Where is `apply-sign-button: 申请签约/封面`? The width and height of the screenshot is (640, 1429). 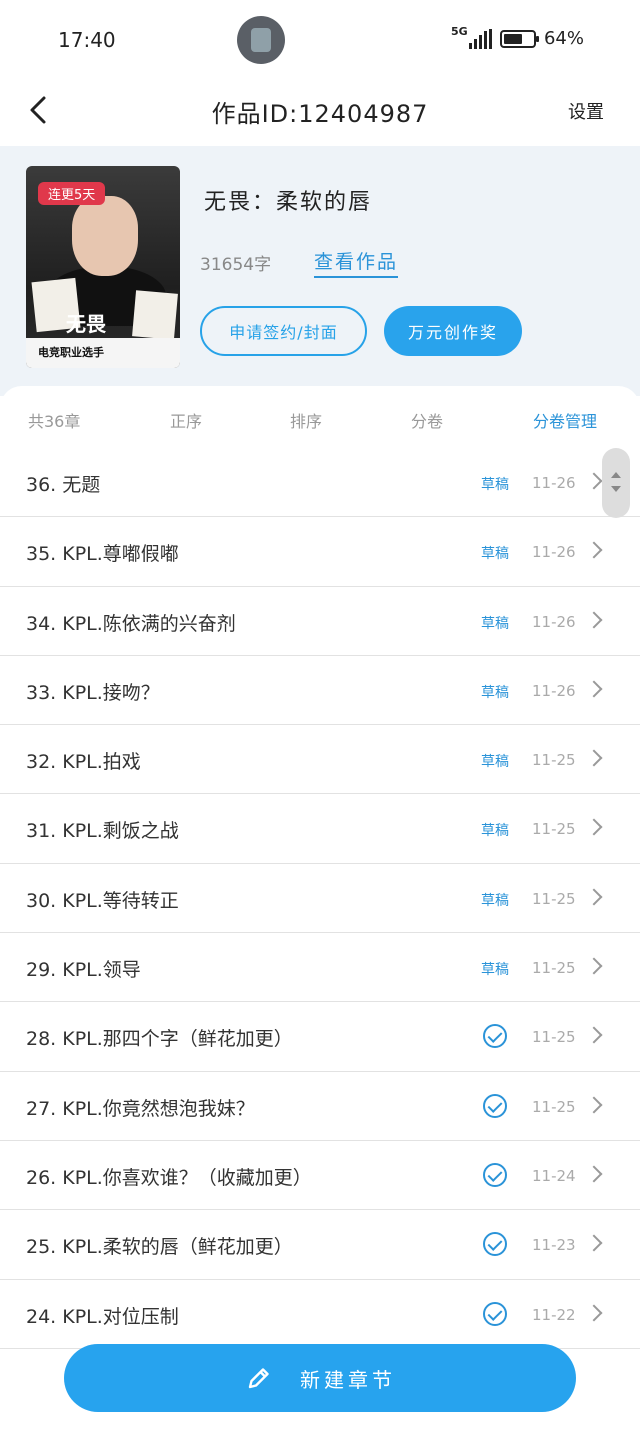 apply-sign-button: 申请签约/封面 is located at coordinates (283, 331).